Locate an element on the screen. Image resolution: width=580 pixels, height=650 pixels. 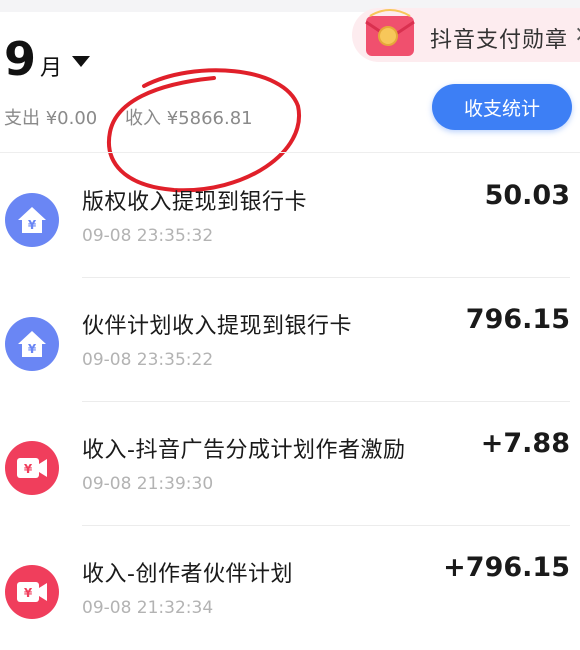
month-selector: 9 月 is located at coordinates (47, 59).